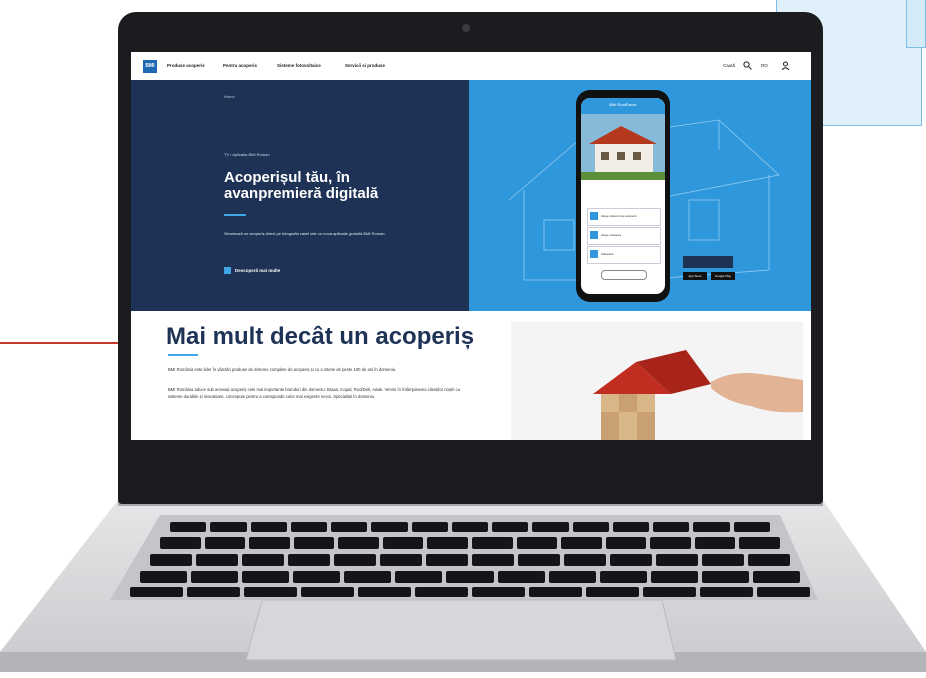 This screenshot has height=678, width=926. I want to click on webcam-icon, so click(466, 28).